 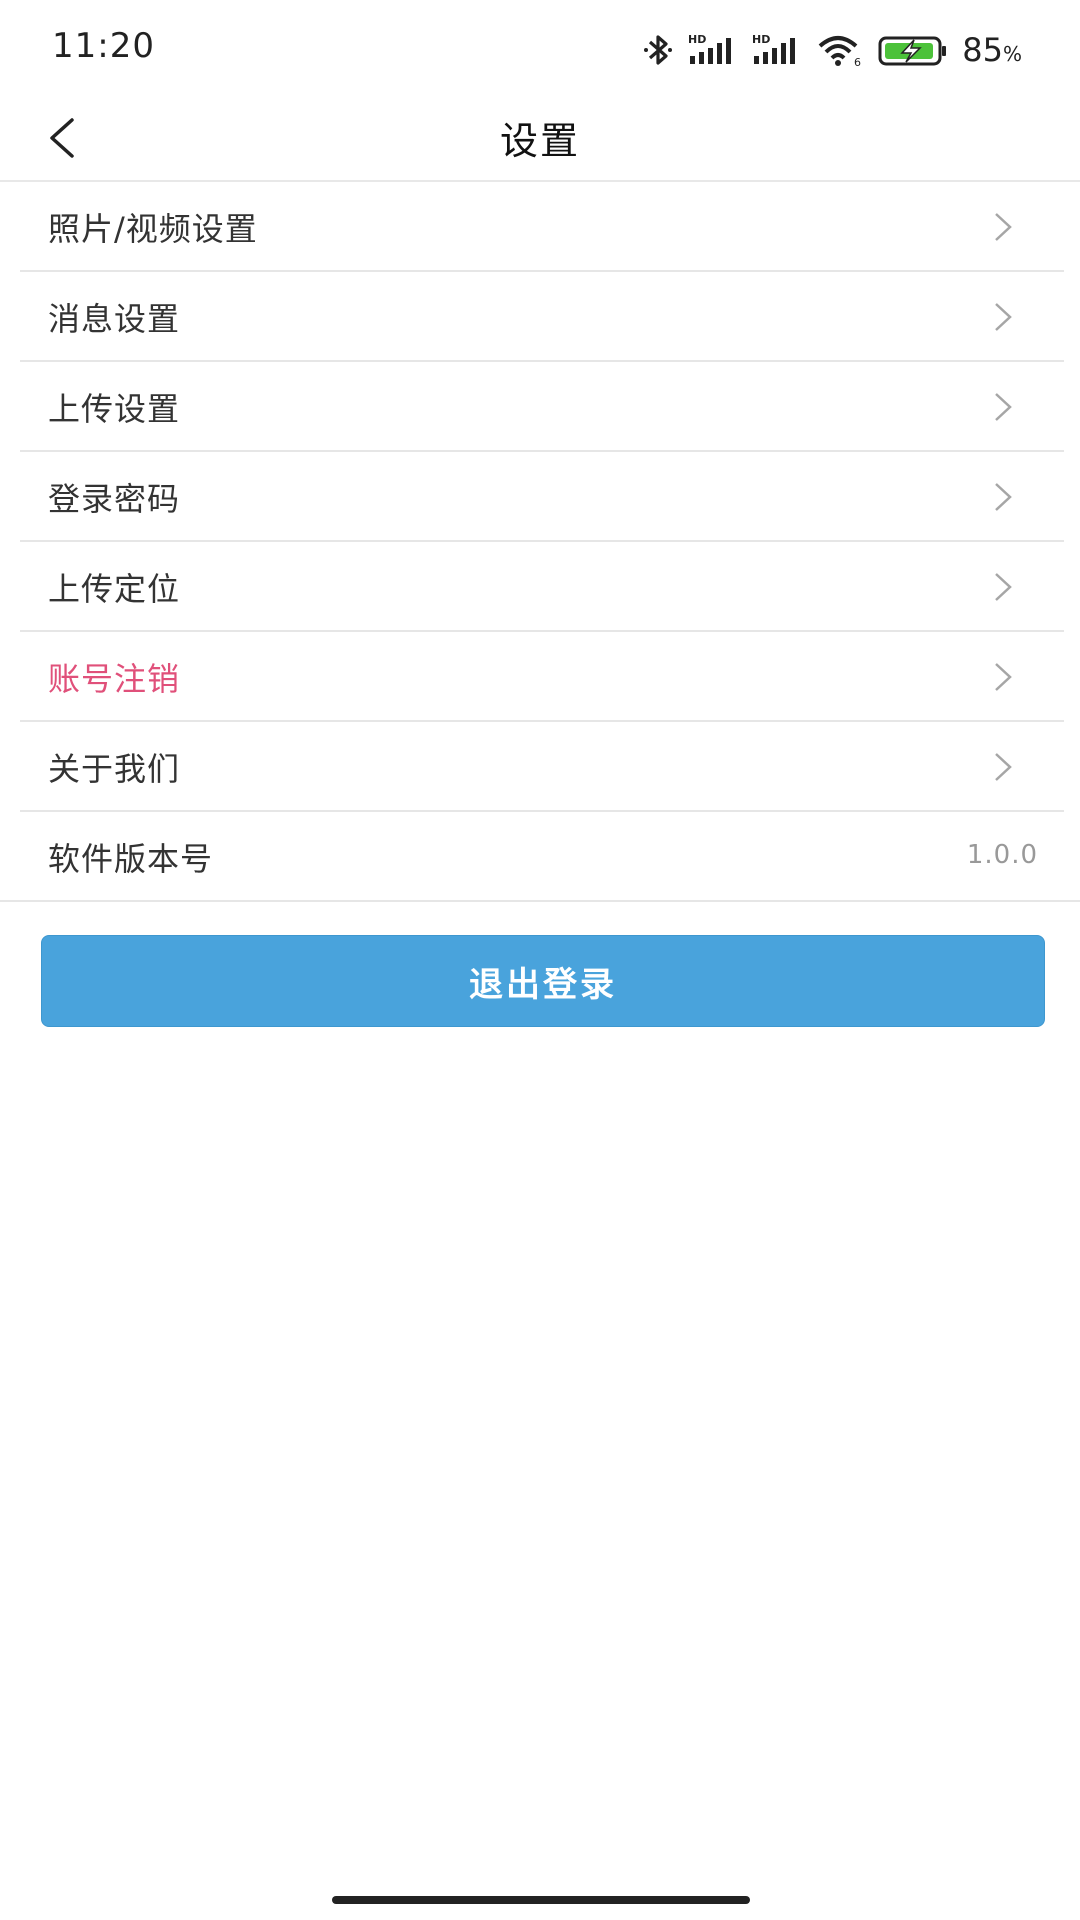 I want to click on settings-item-upload-location: 上传定位, so click(x=542, y=587).